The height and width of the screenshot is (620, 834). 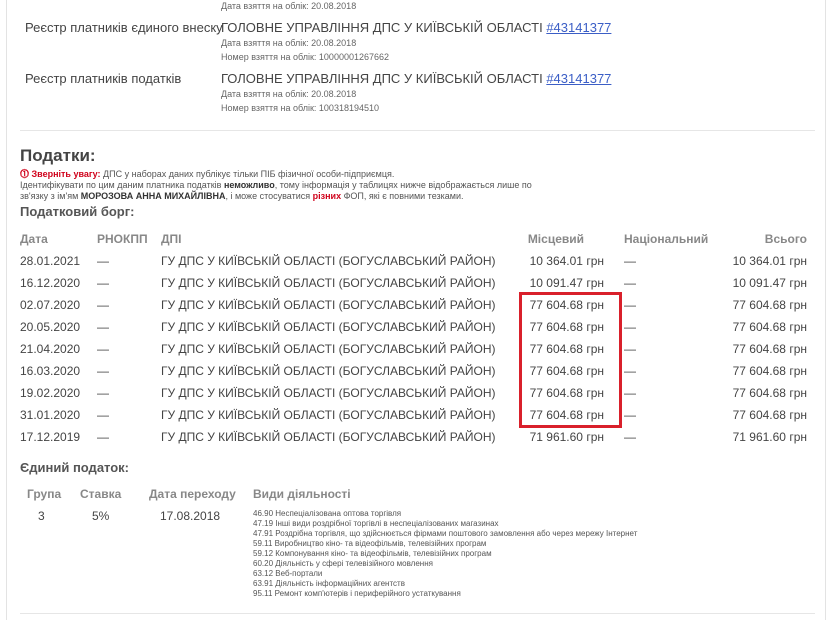 What do you see at coordinates (124, 27) in the screenshot?
I see `registry-label: Реєстр платників єдиного внеску` at bounding box center [124, 27].